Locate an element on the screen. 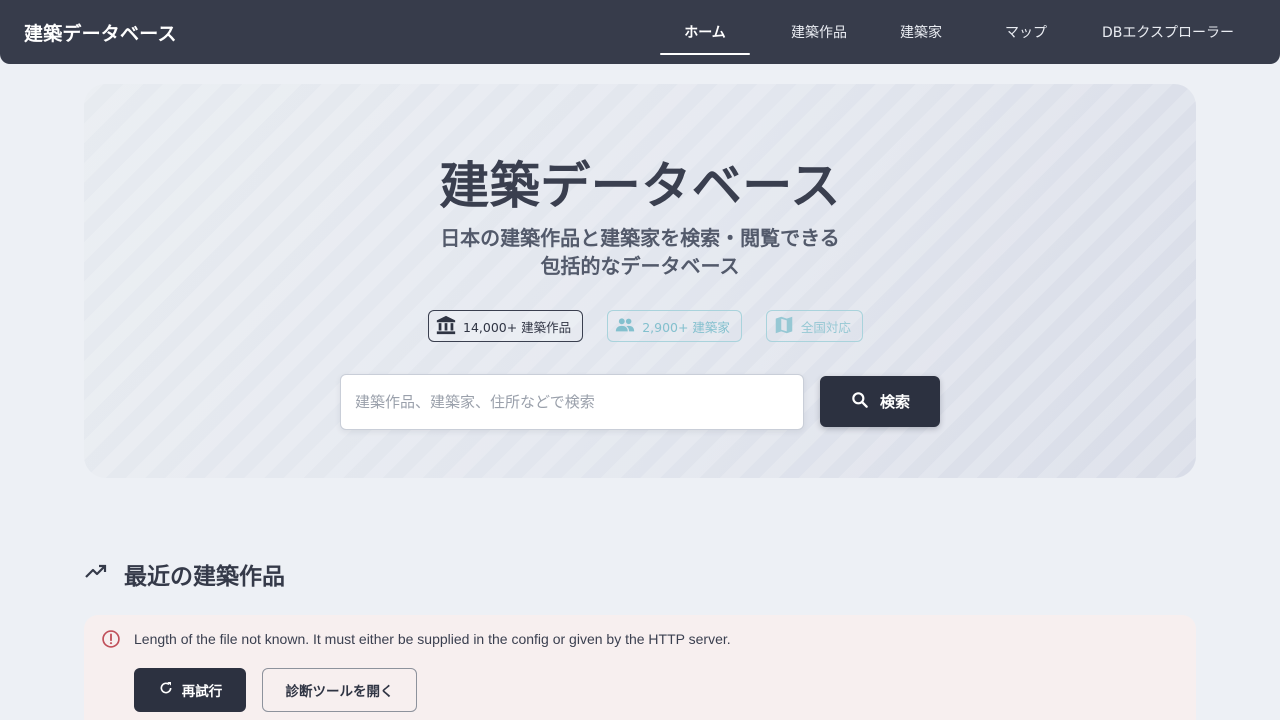 This screenshot has height=720, width=1280. nav-item-architects-label: 建築家 is located at coordinates (921, 33).